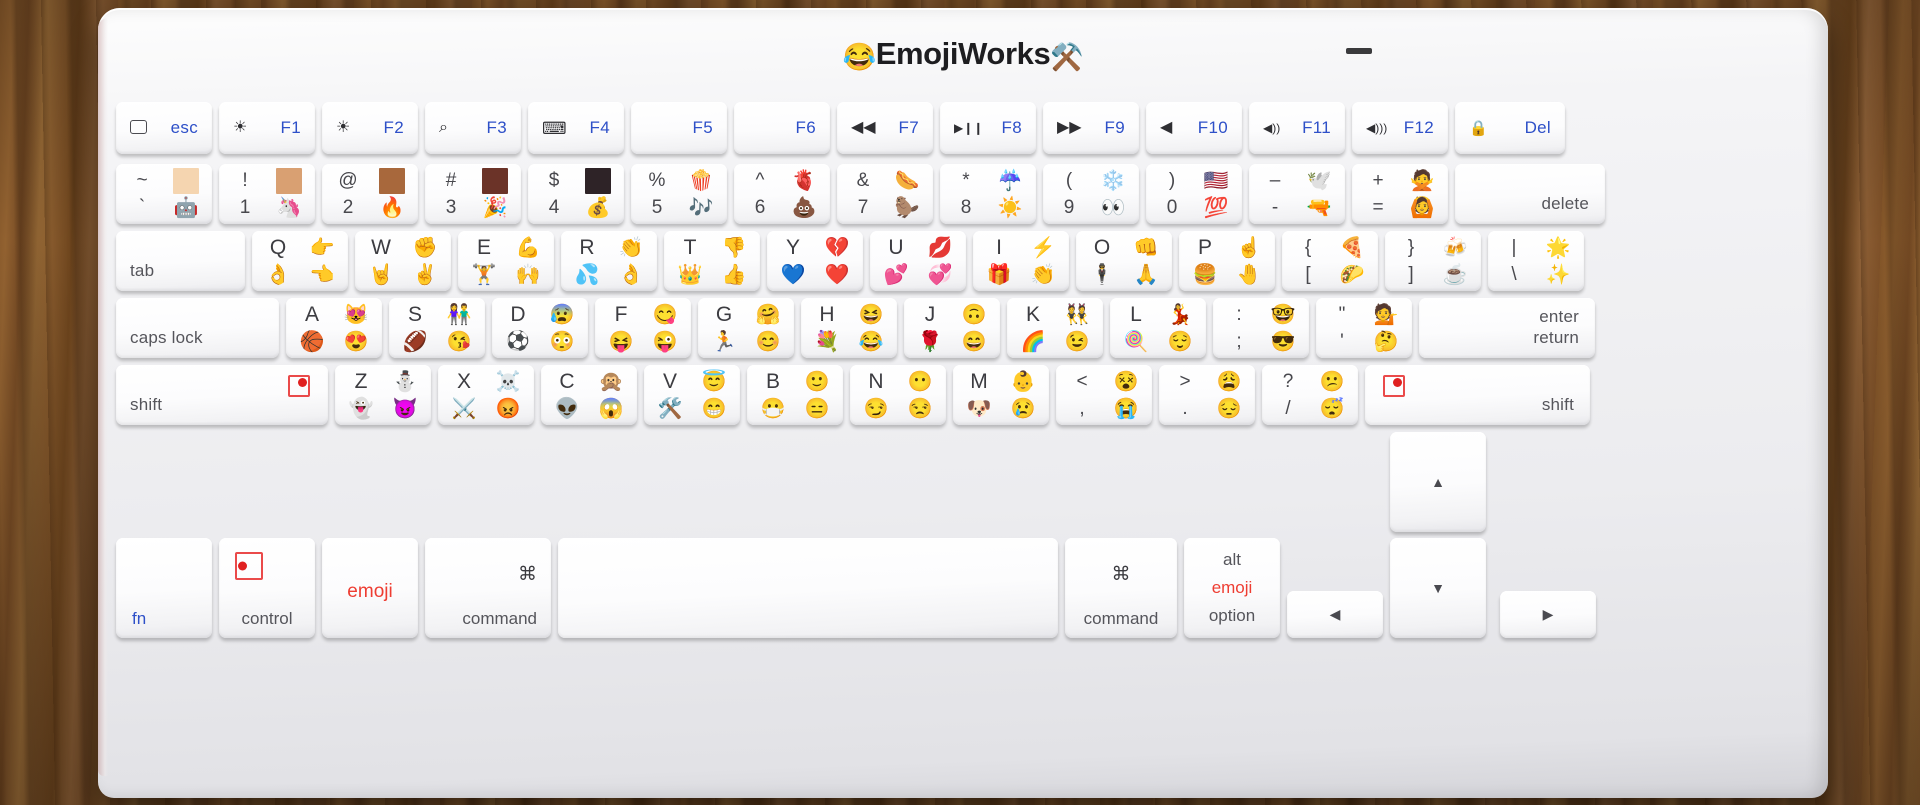  What do you see at coordinates (815, 261) in the screenshot?
I see `key-y: Y 💔 💙 ❤️` at bounding box center [815, 261].